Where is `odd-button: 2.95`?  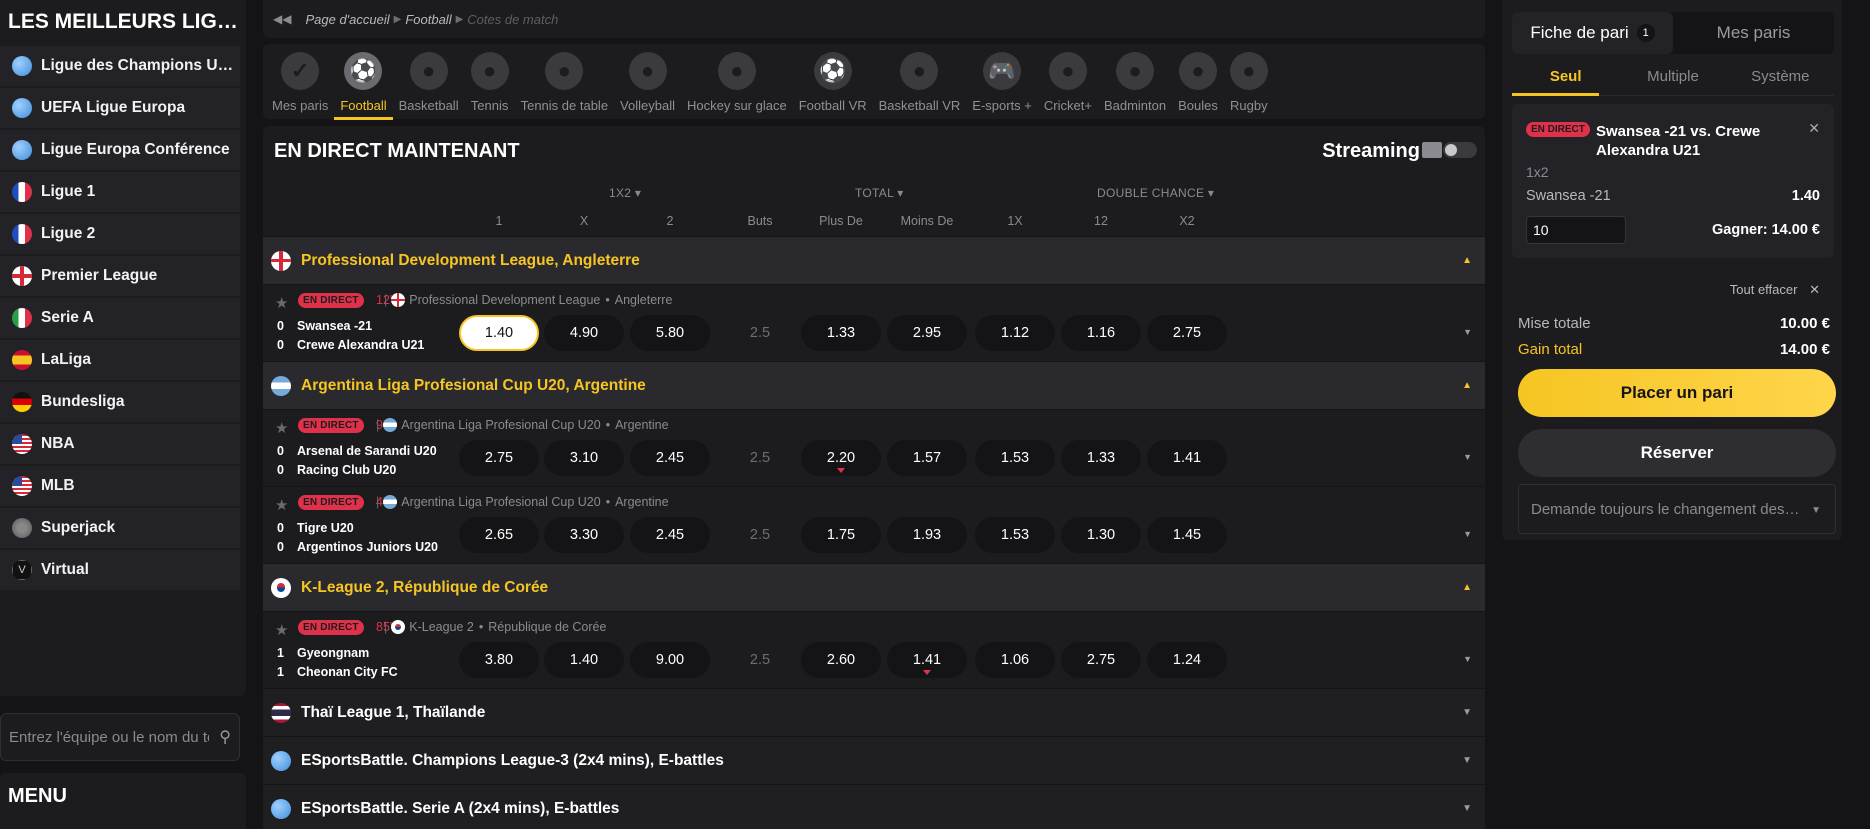
odd-button: 2.95 is located at coordinates (927, 333).